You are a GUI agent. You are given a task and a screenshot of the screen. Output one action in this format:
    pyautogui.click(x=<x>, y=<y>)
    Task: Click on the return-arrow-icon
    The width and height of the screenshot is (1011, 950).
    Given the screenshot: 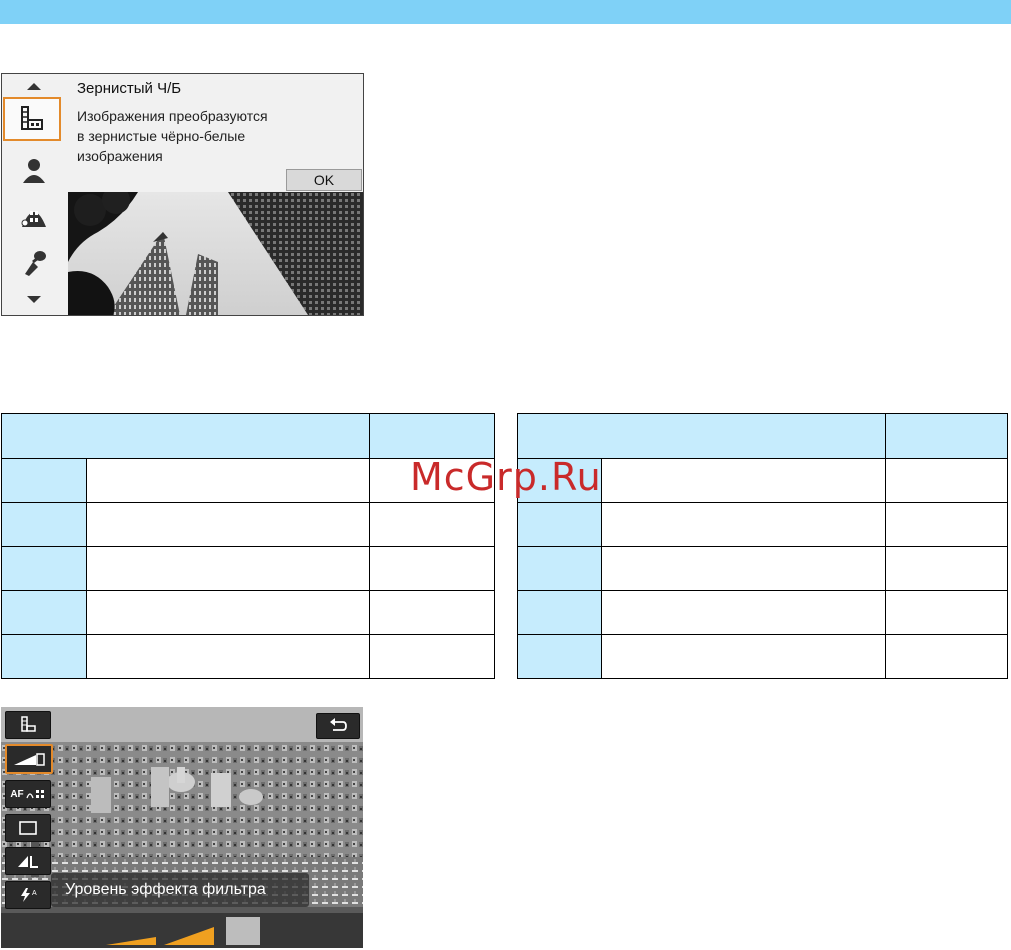 What is the action you would take?
    pyautogui.click(x=338, y=724)
    